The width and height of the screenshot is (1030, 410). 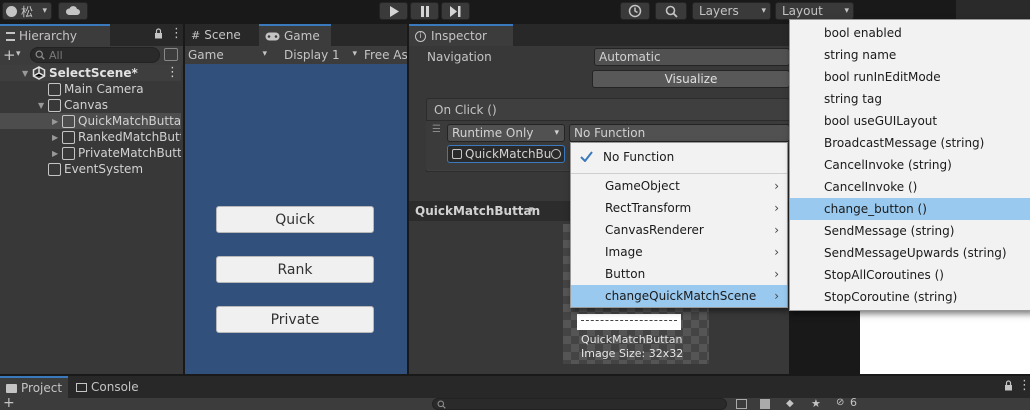 I want to click on game-button-label: Private, so click(x=295, y=319).